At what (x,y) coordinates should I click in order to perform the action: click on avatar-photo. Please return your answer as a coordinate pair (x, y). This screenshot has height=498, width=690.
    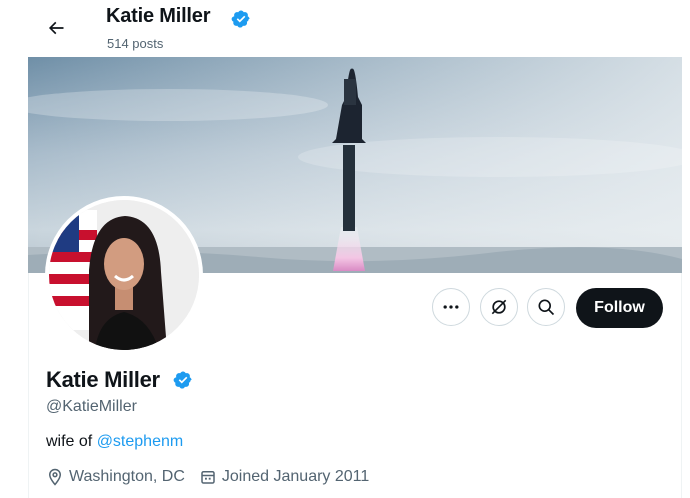
    Looking at the image, I should click on (124, 275).